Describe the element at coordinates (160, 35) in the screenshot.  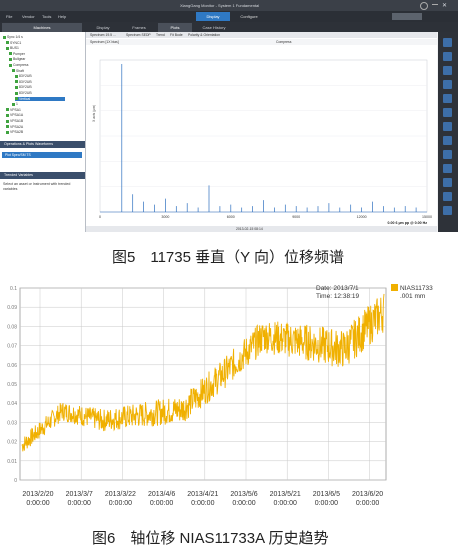
I see `toolbar-trend: Trend` at that location.